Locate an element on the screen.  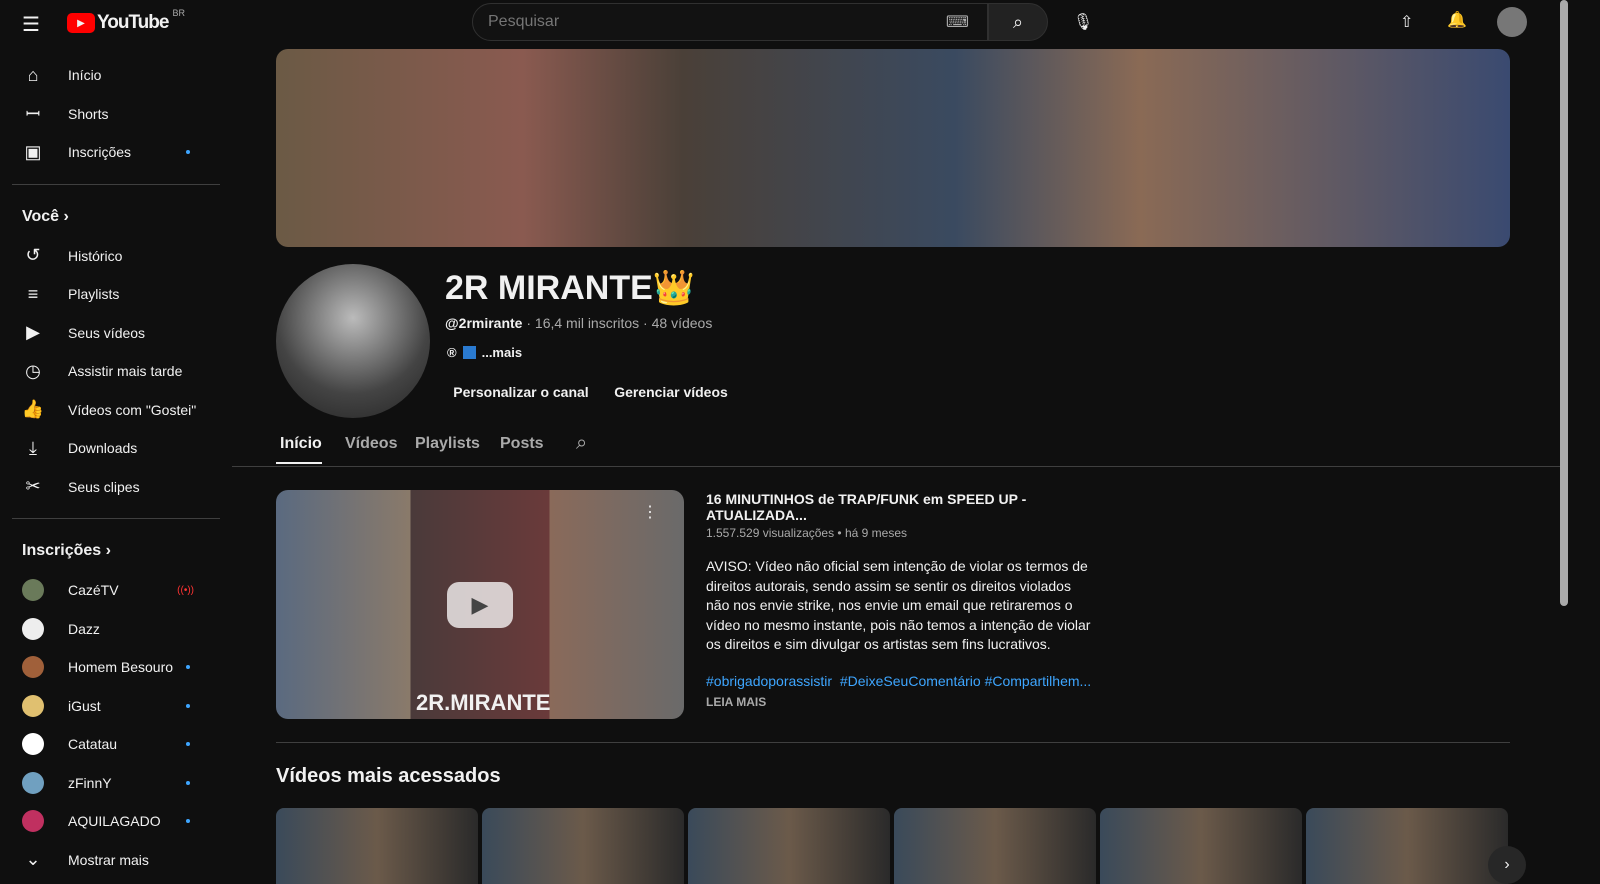
thumbnail-watermark: 2R.MIRANTE is located at coordinates (483, 702).